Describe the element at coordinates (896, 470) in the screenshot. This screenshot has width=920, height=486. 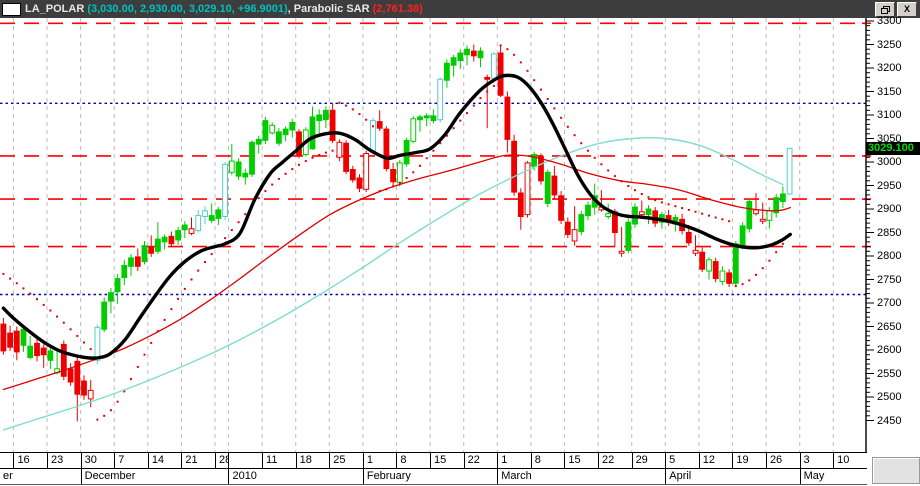
I see `resize-grip` at that location.